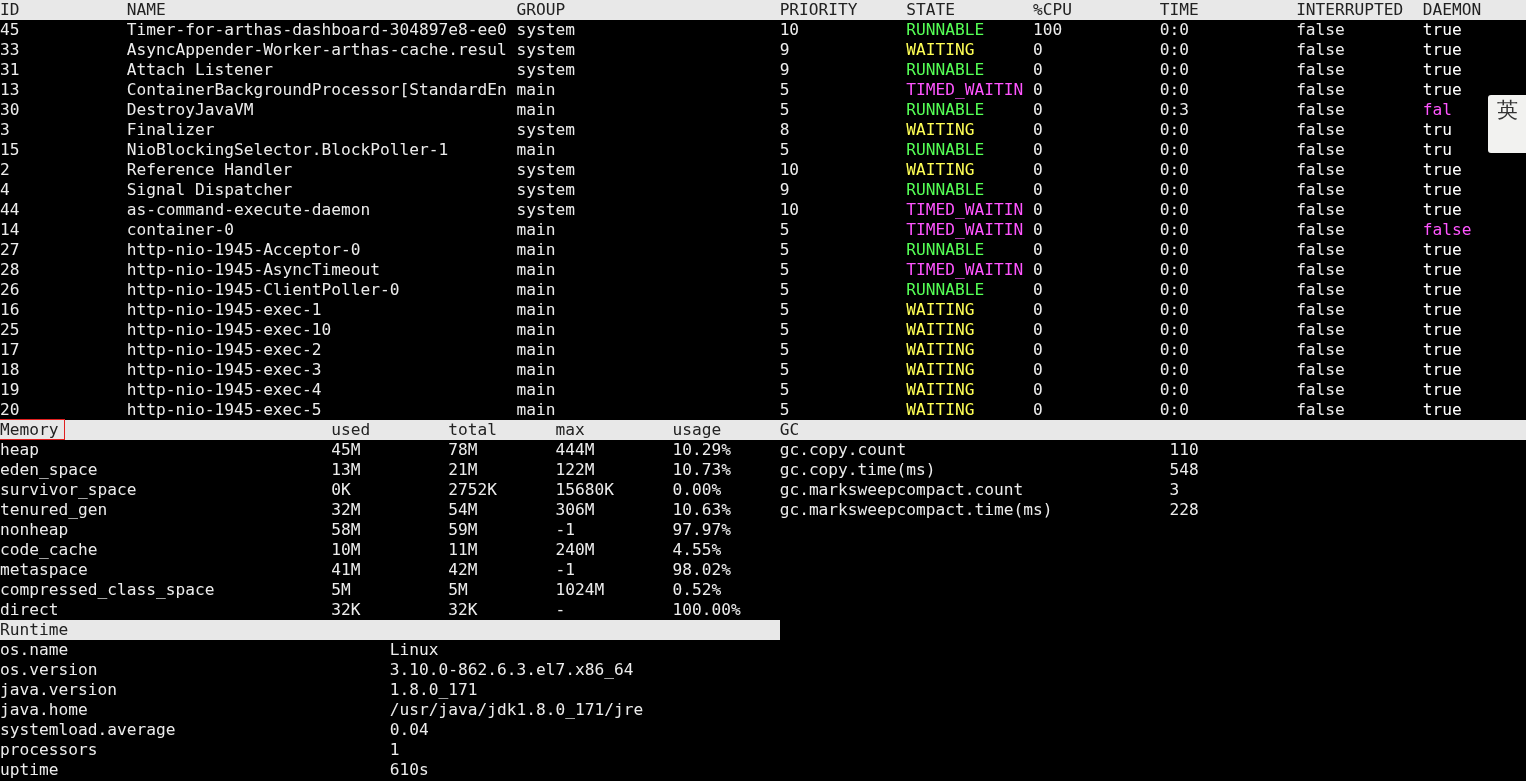 The height and width of the screenshot is (781, 1526). I want to click on column-header: DAEMON, so click(1452, 10).